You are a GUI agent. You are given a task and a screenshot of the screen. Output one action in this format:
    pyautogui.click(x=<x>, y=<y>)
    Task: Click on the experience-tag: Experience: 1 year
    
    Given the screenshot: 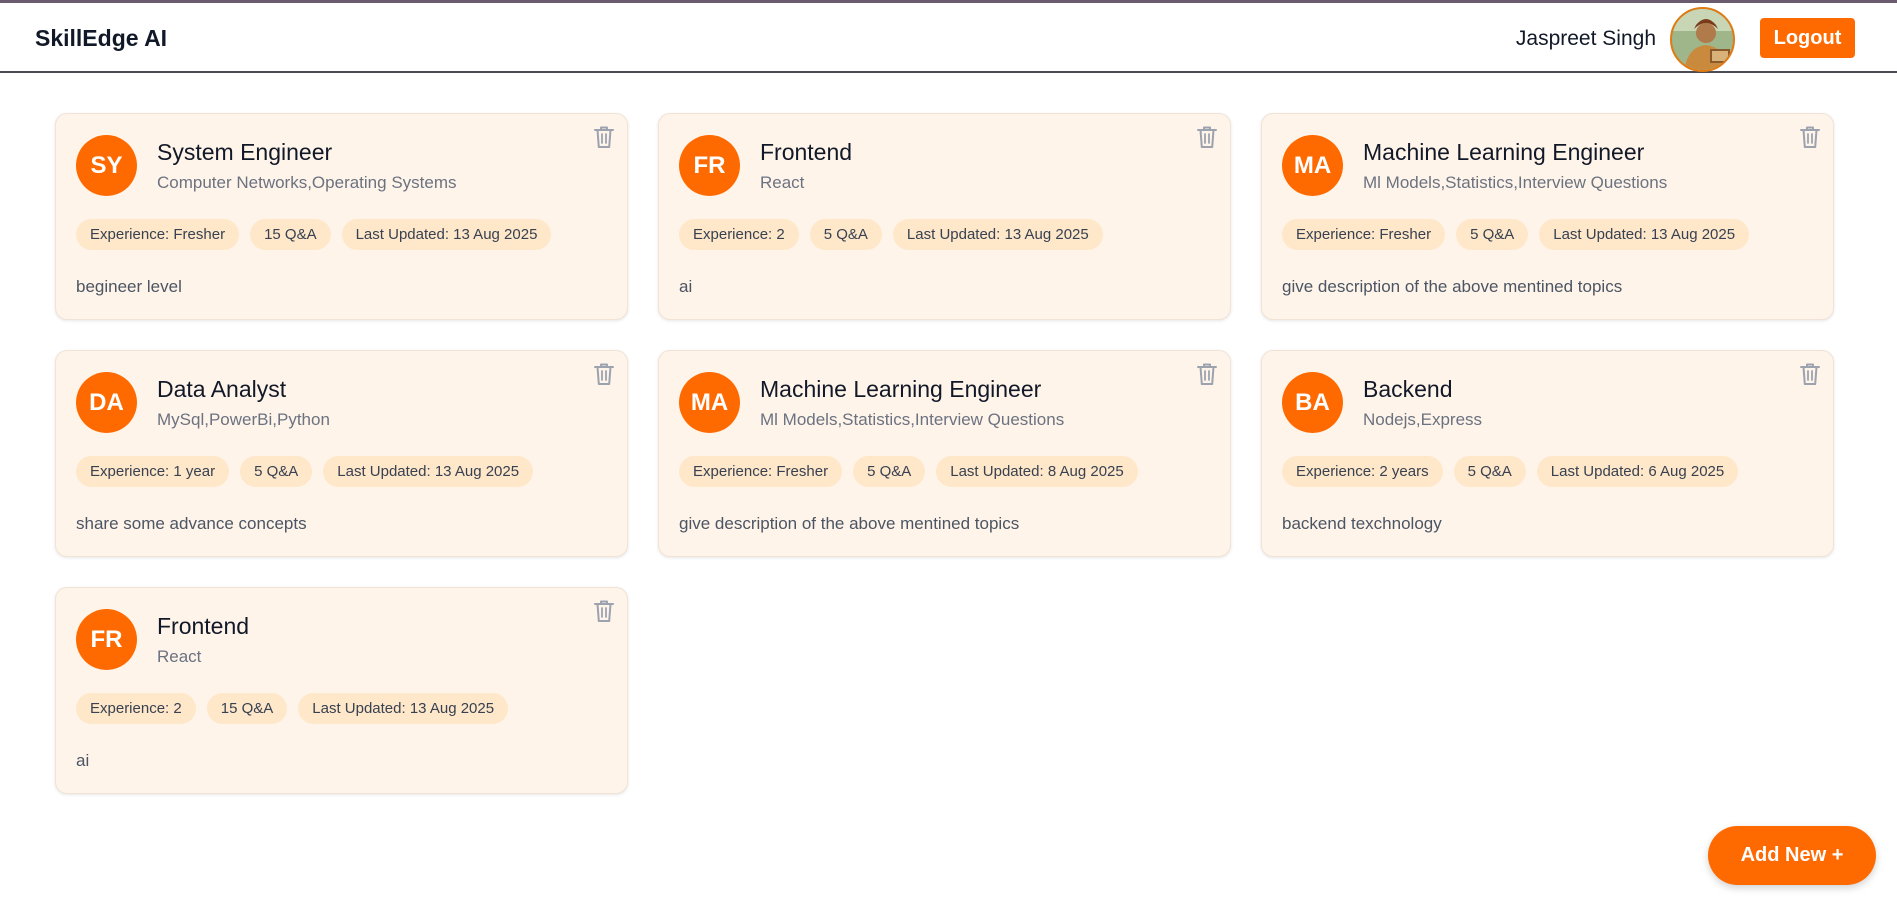 What is the action you would take?
    pyautogui.click(x=153, y=471)
    